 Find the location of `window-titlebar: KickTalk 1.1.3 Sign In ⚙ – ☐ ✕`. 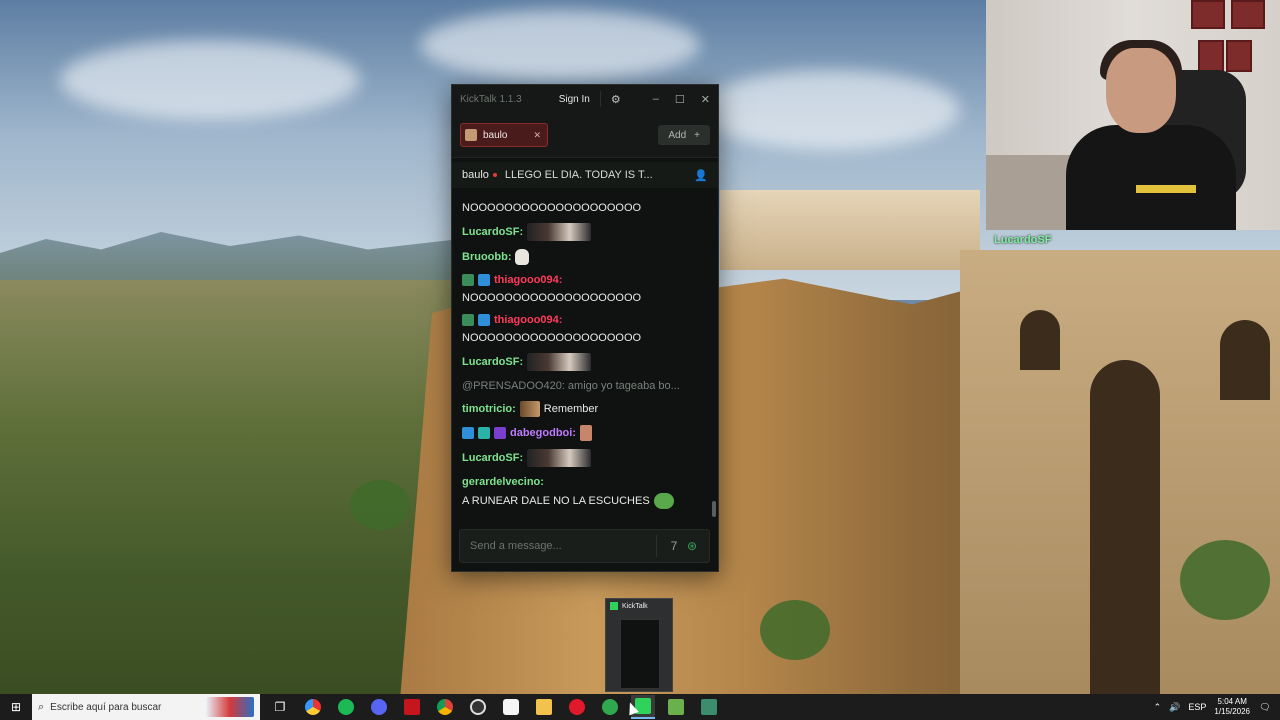

window-titlebar: KickTalk 1.1.3 Sign In ⚙ – ☐ ✕ is located at coordinates (585, 99).